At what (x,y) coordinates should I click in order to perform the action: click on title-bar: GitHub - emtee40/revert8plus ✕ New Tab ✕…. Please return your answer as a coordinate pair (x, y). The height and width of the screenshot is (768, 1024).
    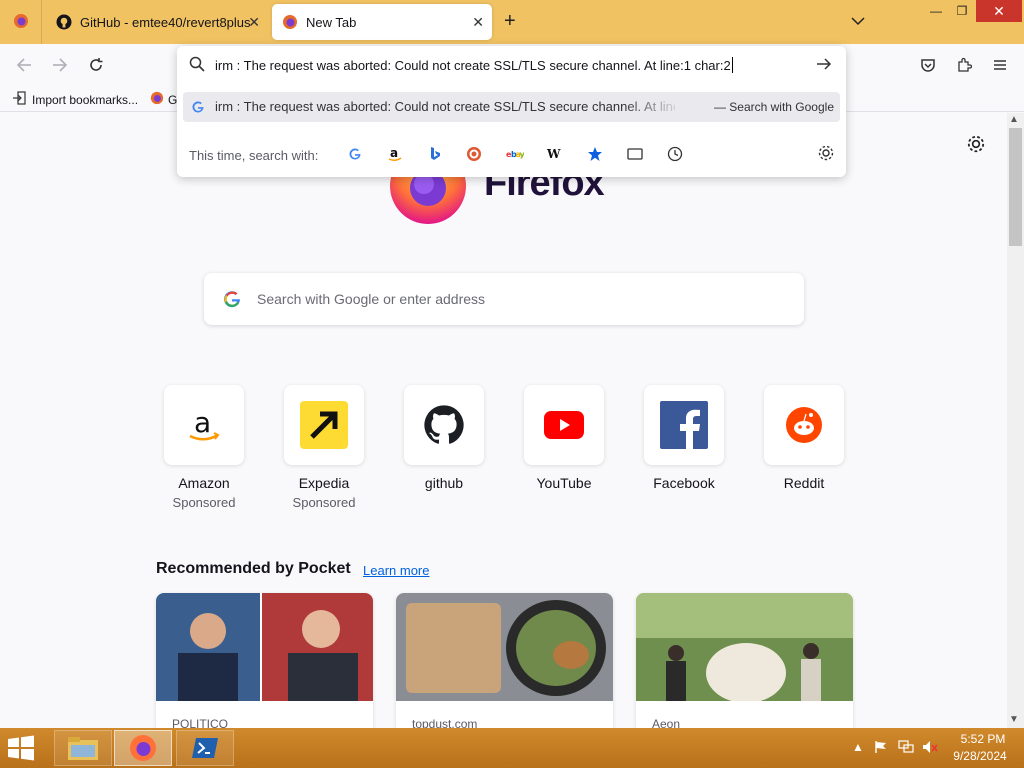
    Looking at the image, I should click on (512, 22).